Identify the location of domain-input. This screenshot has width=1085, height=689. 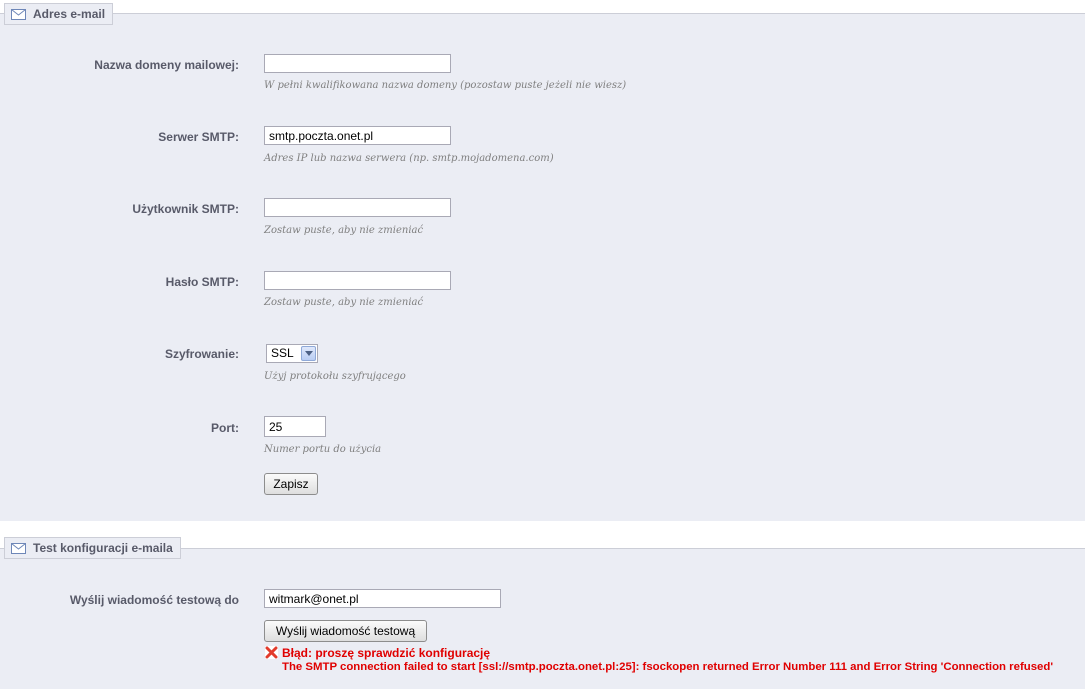
(357, 63).